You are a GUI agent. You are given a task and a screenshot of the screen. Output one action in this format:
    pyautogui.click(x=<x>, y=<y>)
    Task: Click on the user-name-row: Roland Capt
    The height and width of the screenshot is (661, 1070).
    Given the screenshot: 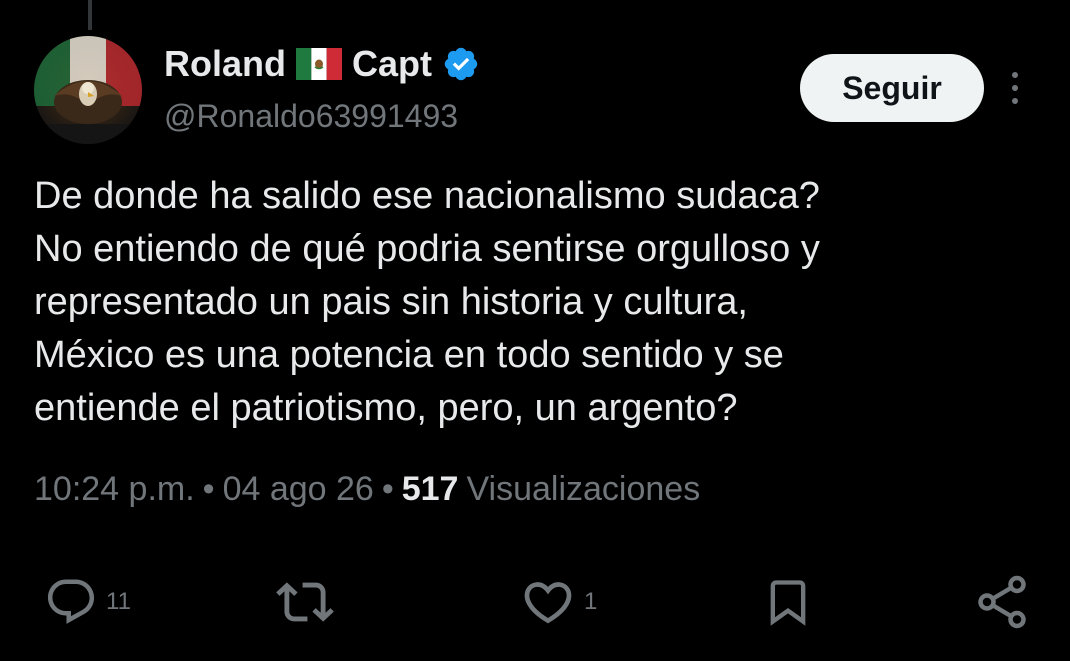 What is the action you would take?
    pyautogui.click(x=322, y=64)
    